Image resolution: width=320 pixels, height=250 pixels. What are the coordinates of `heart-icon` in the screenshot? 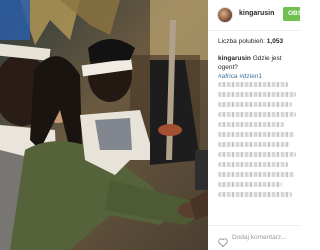 It's located at (223, 242).